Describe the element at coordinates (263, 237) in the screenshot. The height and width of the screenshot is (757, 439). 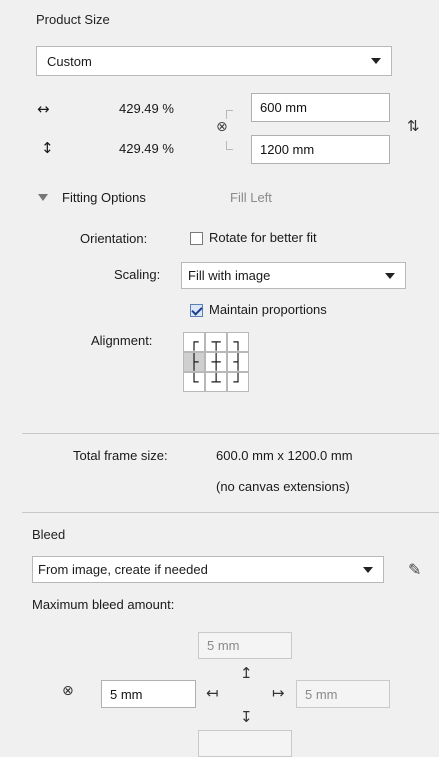
I see `rotate-checkbox-label: Rotate for better fit` at that location.